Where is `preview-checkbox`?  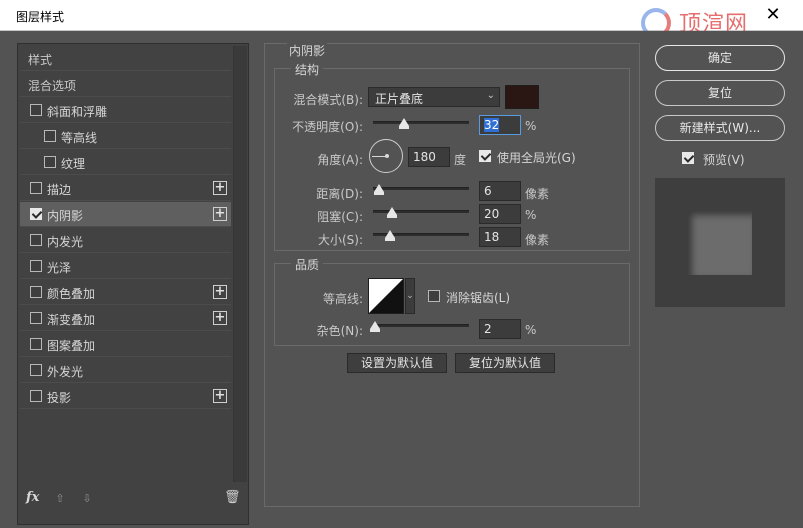 preview-checkbox is located at coordinates (688, 158).